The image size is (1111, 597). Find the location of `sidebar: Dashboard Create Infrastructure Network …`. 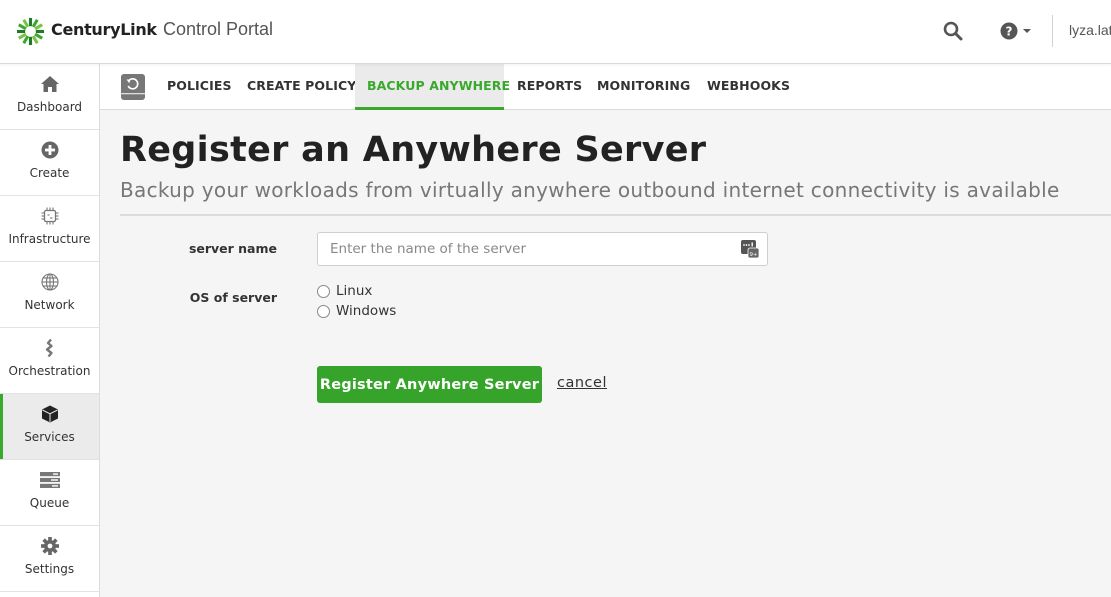

sidebar: Dashboard Create Infrastructure Network … is located at coordinates (50, 330).